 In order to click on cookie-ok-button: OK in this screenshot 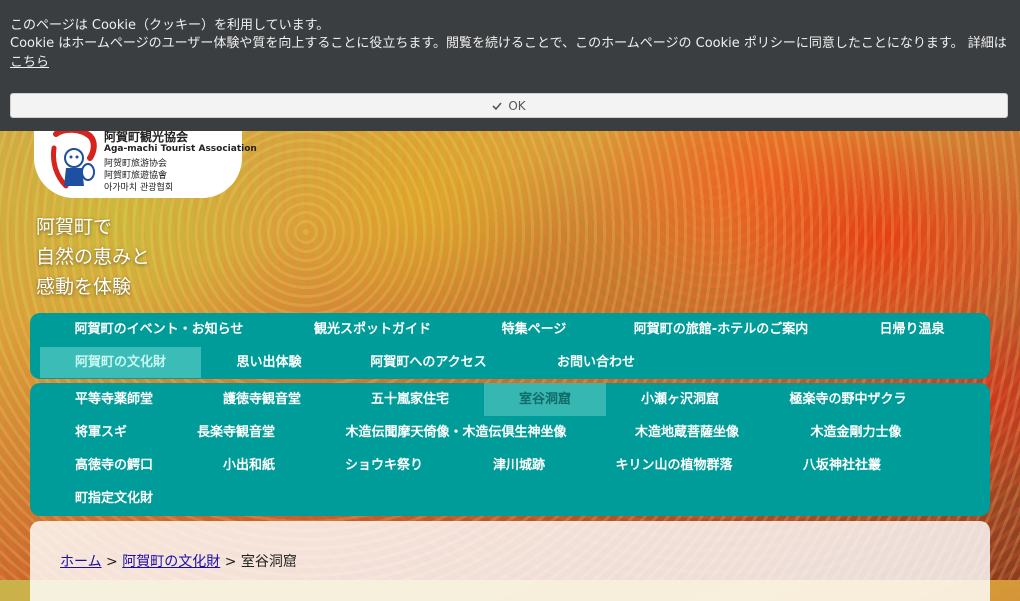, I will do `click(509, 105)`.